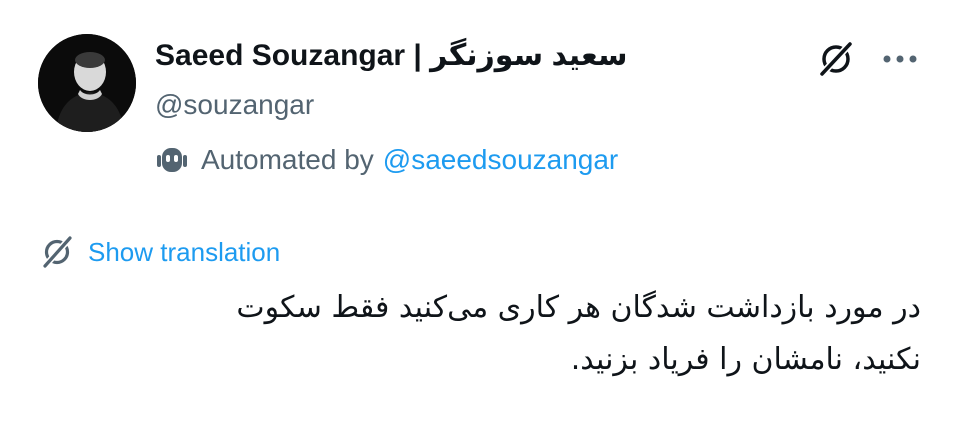  I want to click on robot-icon, so click(172, 160).